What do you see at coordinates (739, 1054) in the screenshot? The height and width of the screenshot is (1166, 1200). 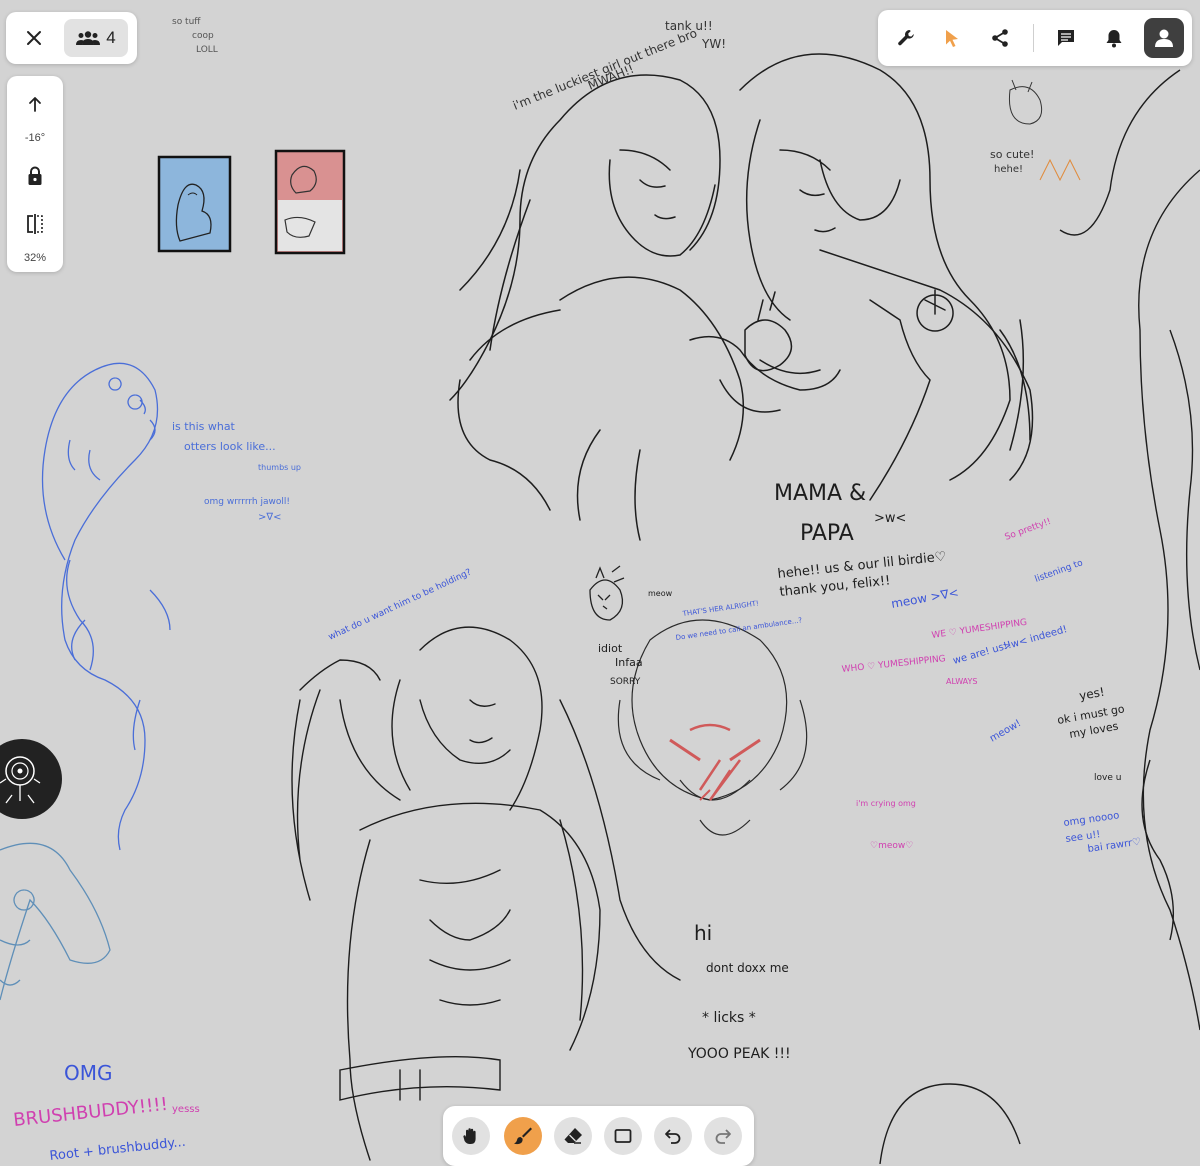 I see `scribble-yooo: YOOO PEAK !!!` at bounding box center [739, 1054].